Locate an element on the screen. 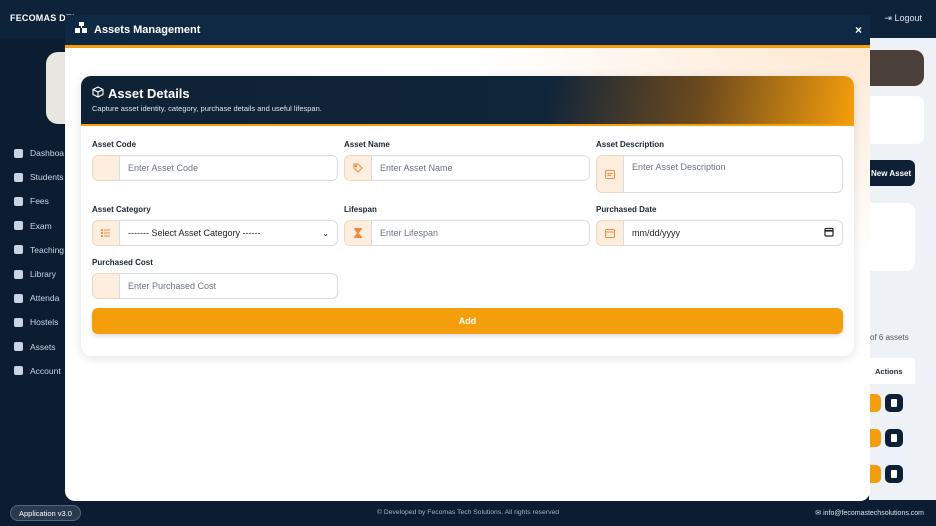 The width and height of the screenshot is (936, 526). purchased-cost-group: Purchased Cost is located at coordinates (215, 278).